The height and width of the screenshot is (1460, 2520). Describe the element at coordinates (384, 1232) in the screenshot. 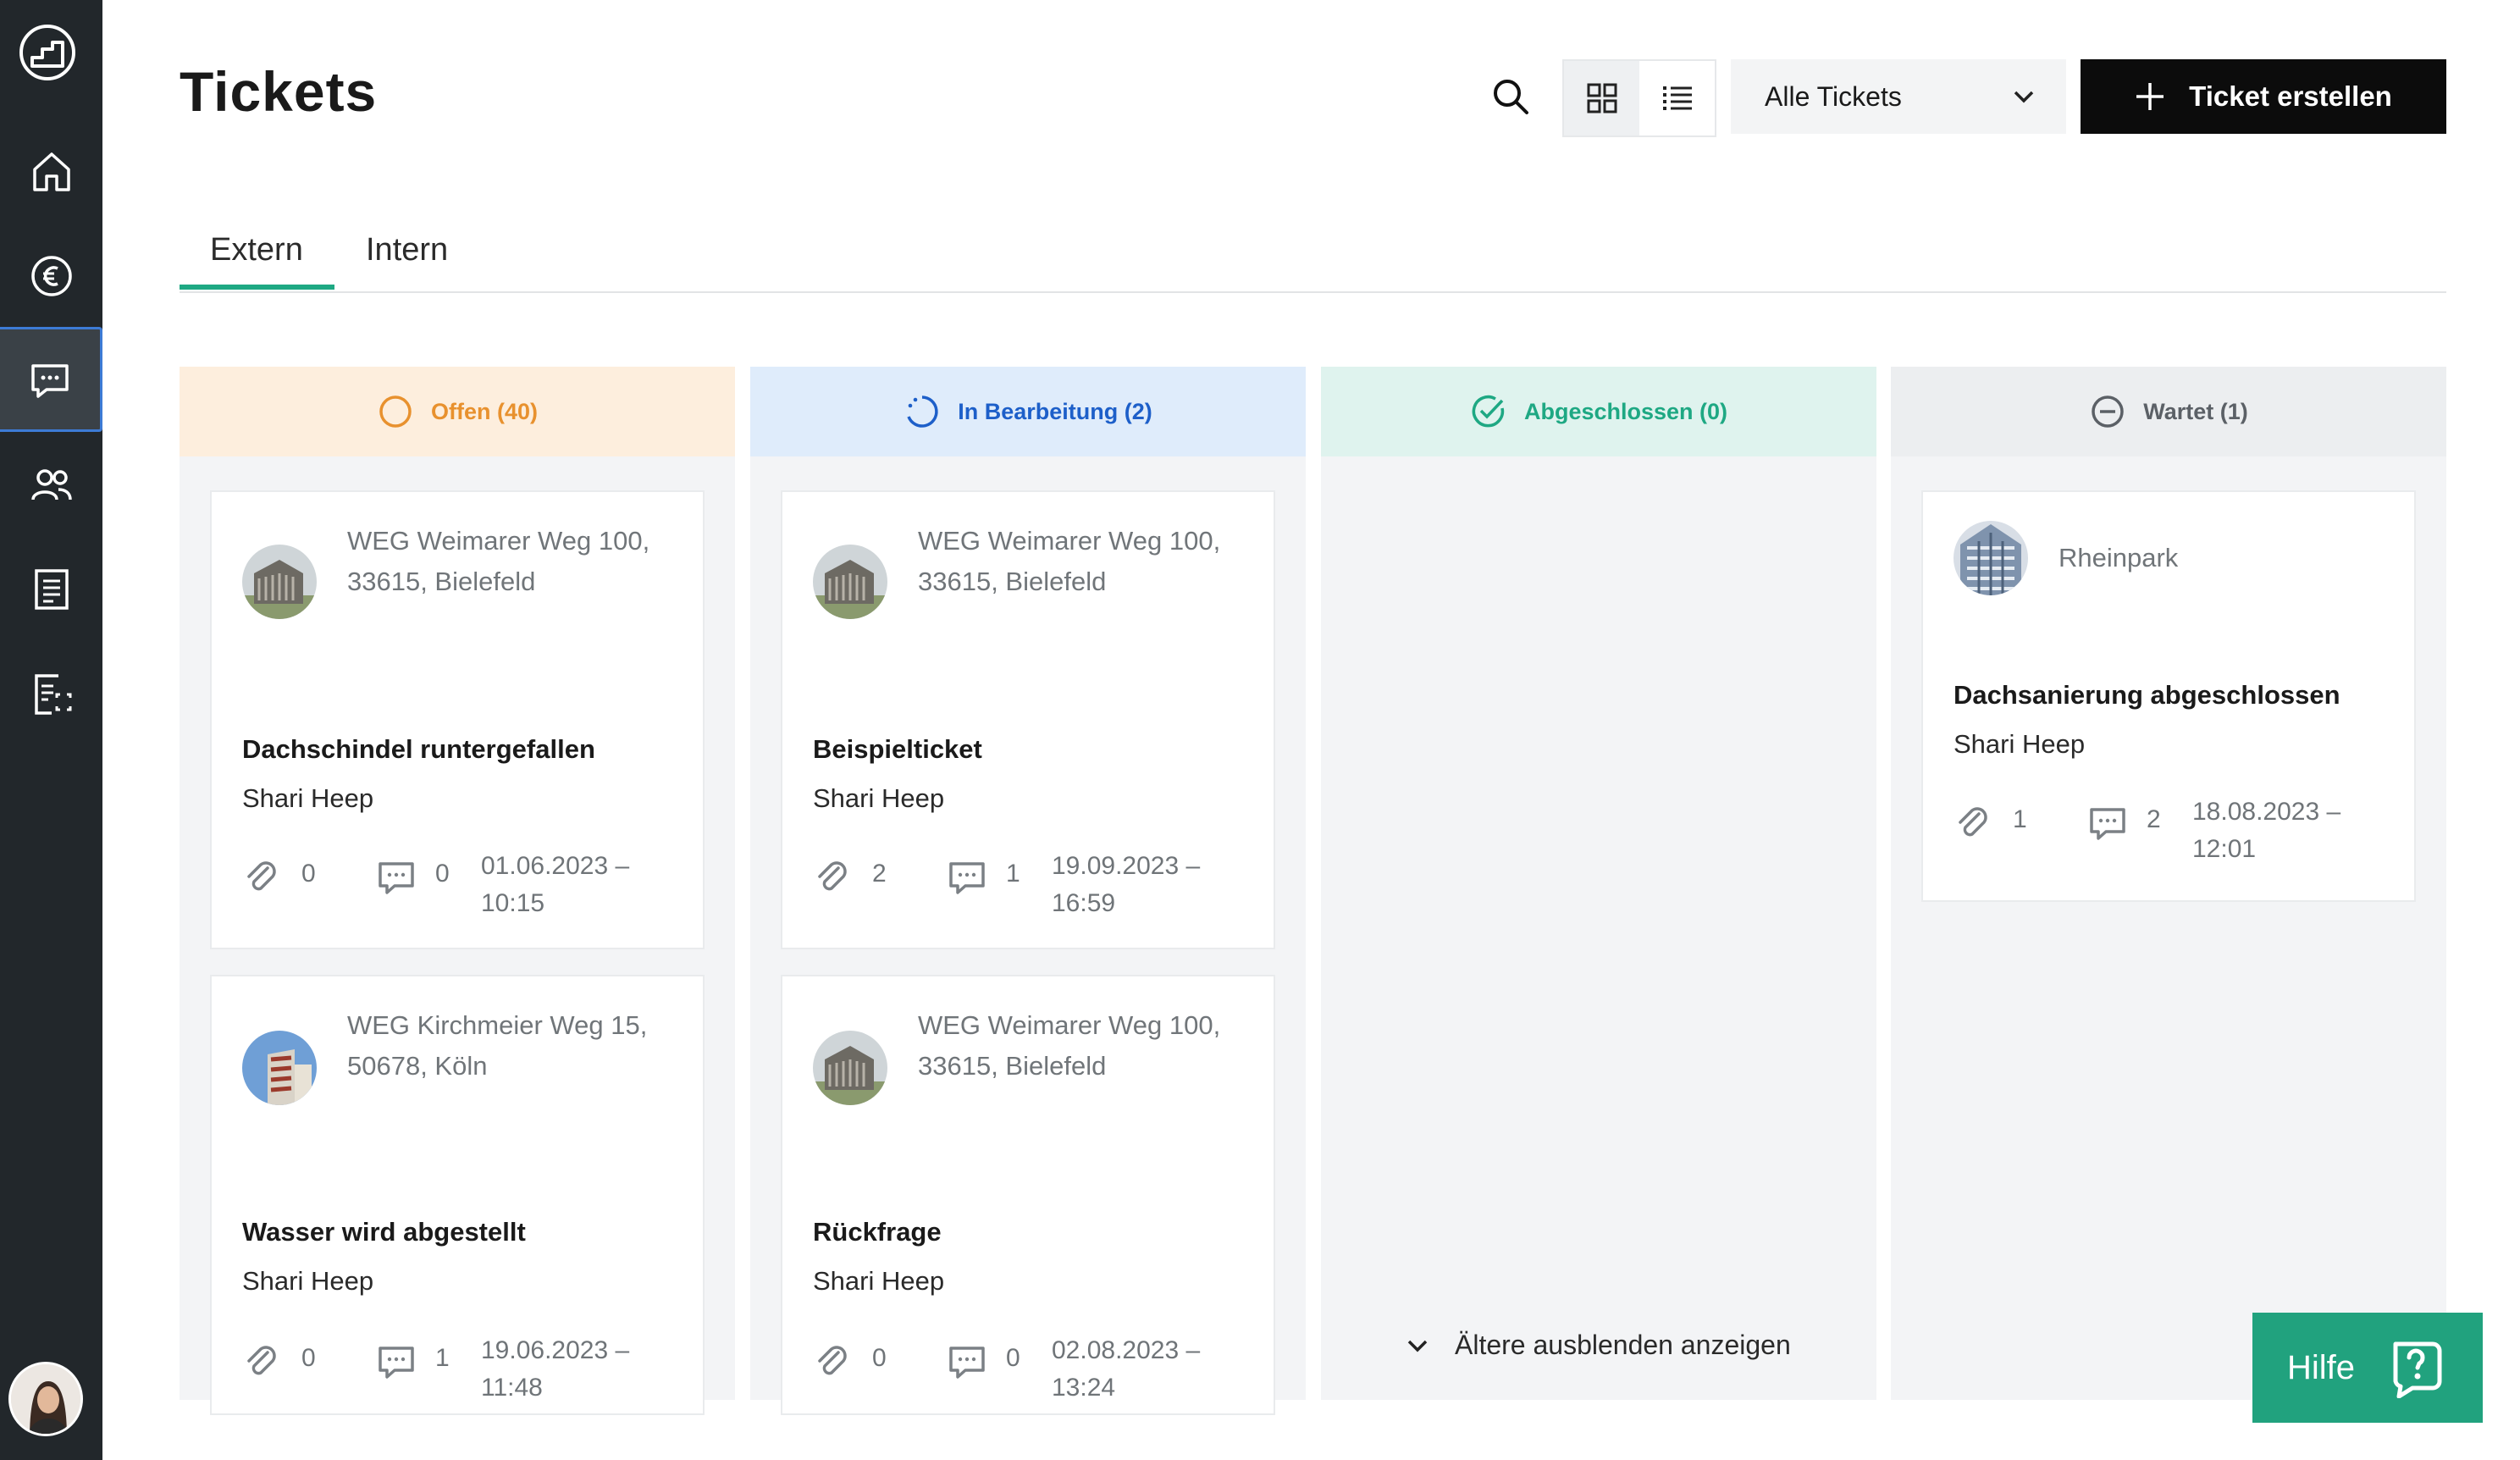

I see `ticket-title: Wasser wird abgestellt` at that location.